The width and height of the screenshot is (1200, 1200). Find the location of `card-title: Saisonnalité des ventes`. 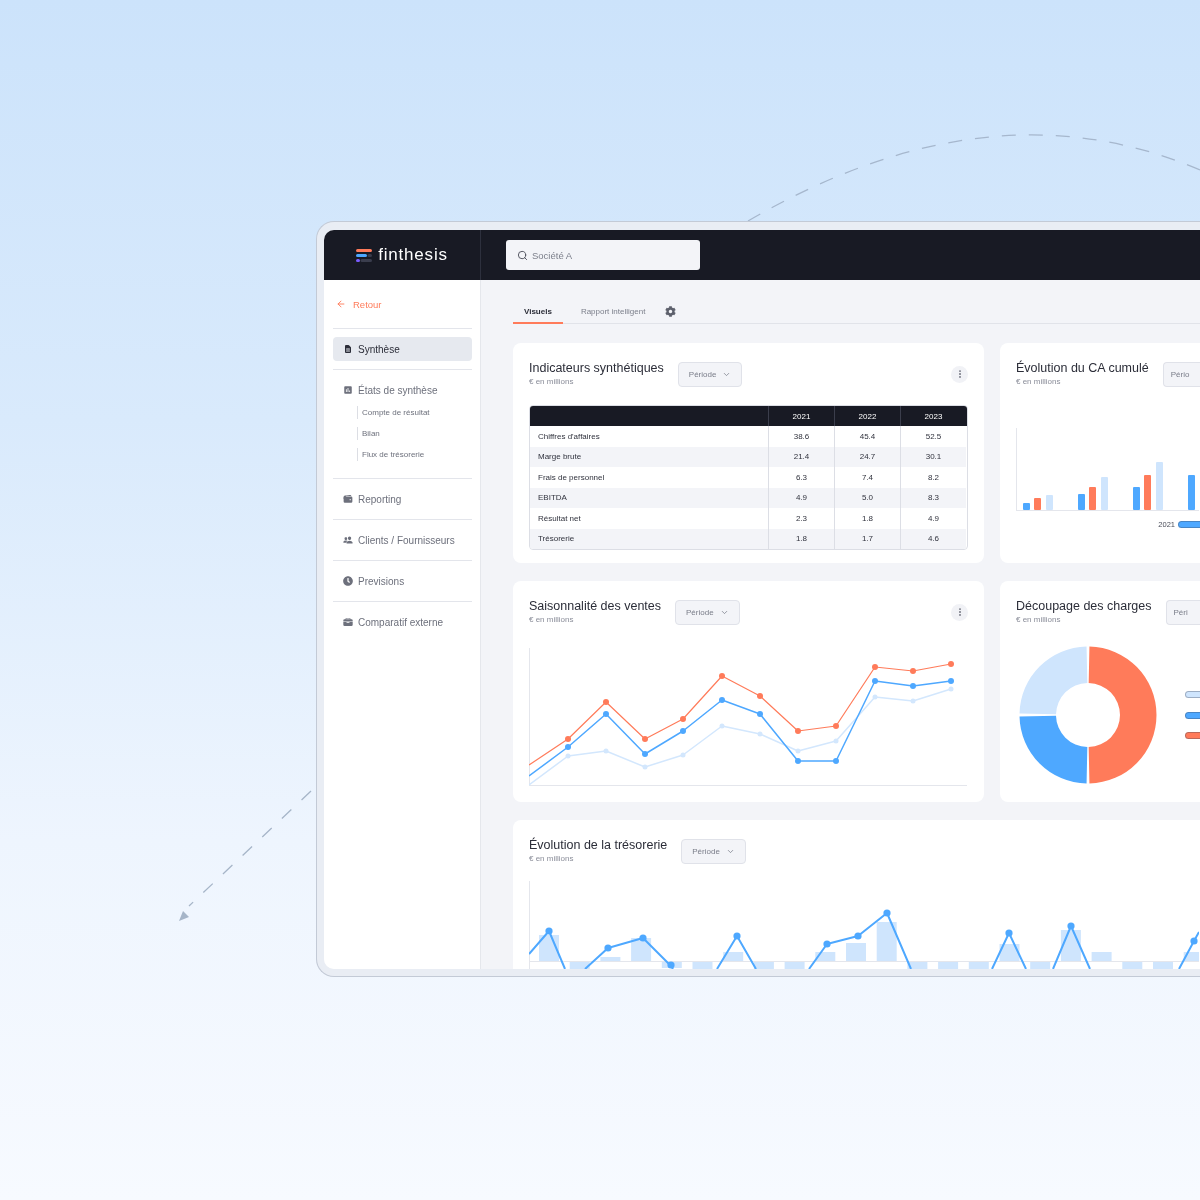

card-title: Saisonnalité des ventes is located at coordinates (595, 606).